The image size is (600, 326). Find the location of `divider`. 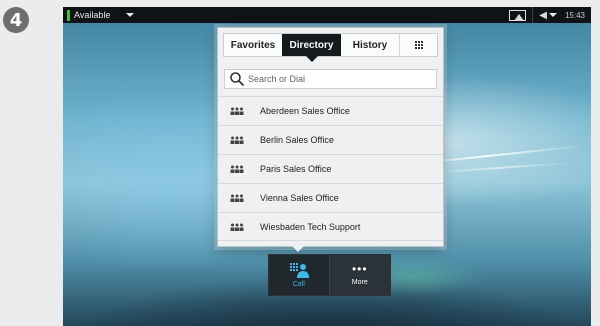

divider is located at coordinates (533, 15).